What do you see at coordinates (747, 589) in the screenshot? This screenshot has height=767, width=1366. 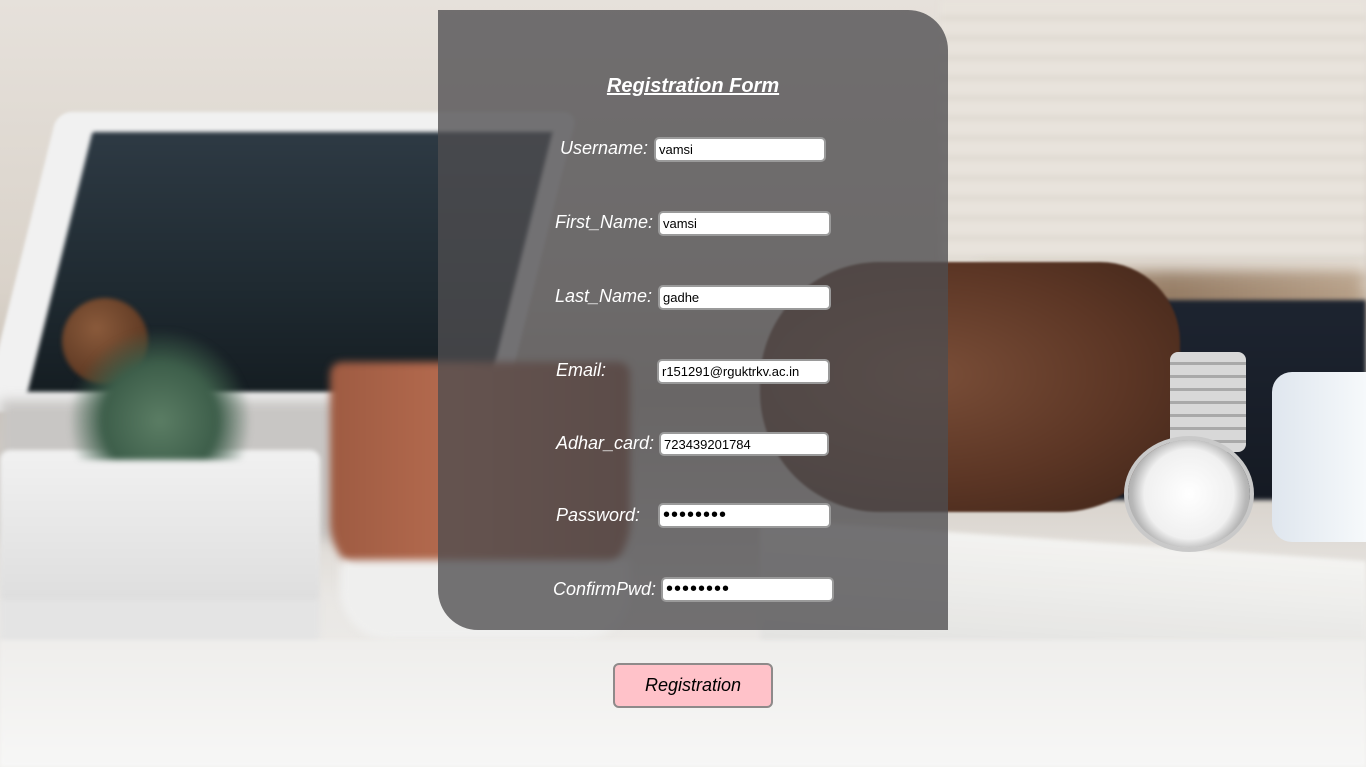 I see `confirm-password-input` at bounding box center [747, 589].